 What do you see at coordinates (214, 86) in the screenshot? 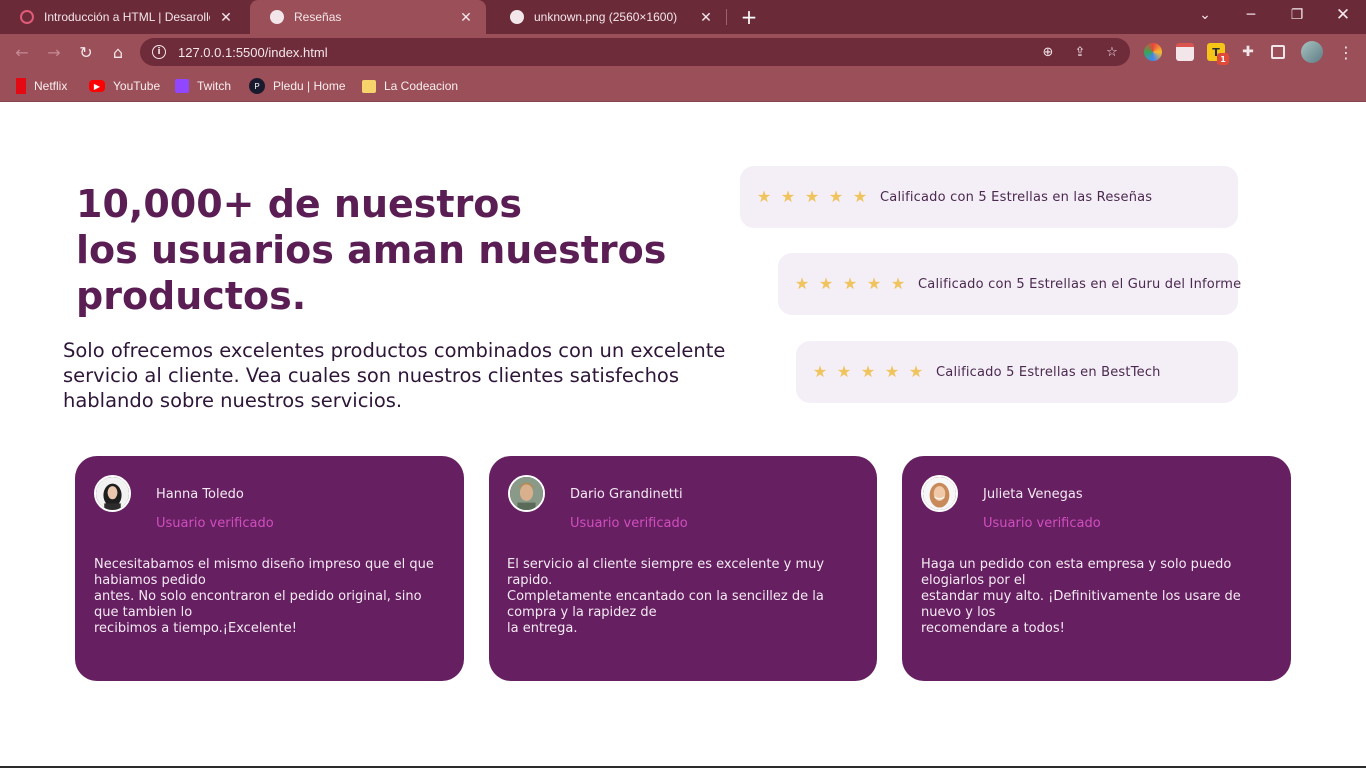
I see `bookmark-label: Twitch` at bounding box center [214, 86].